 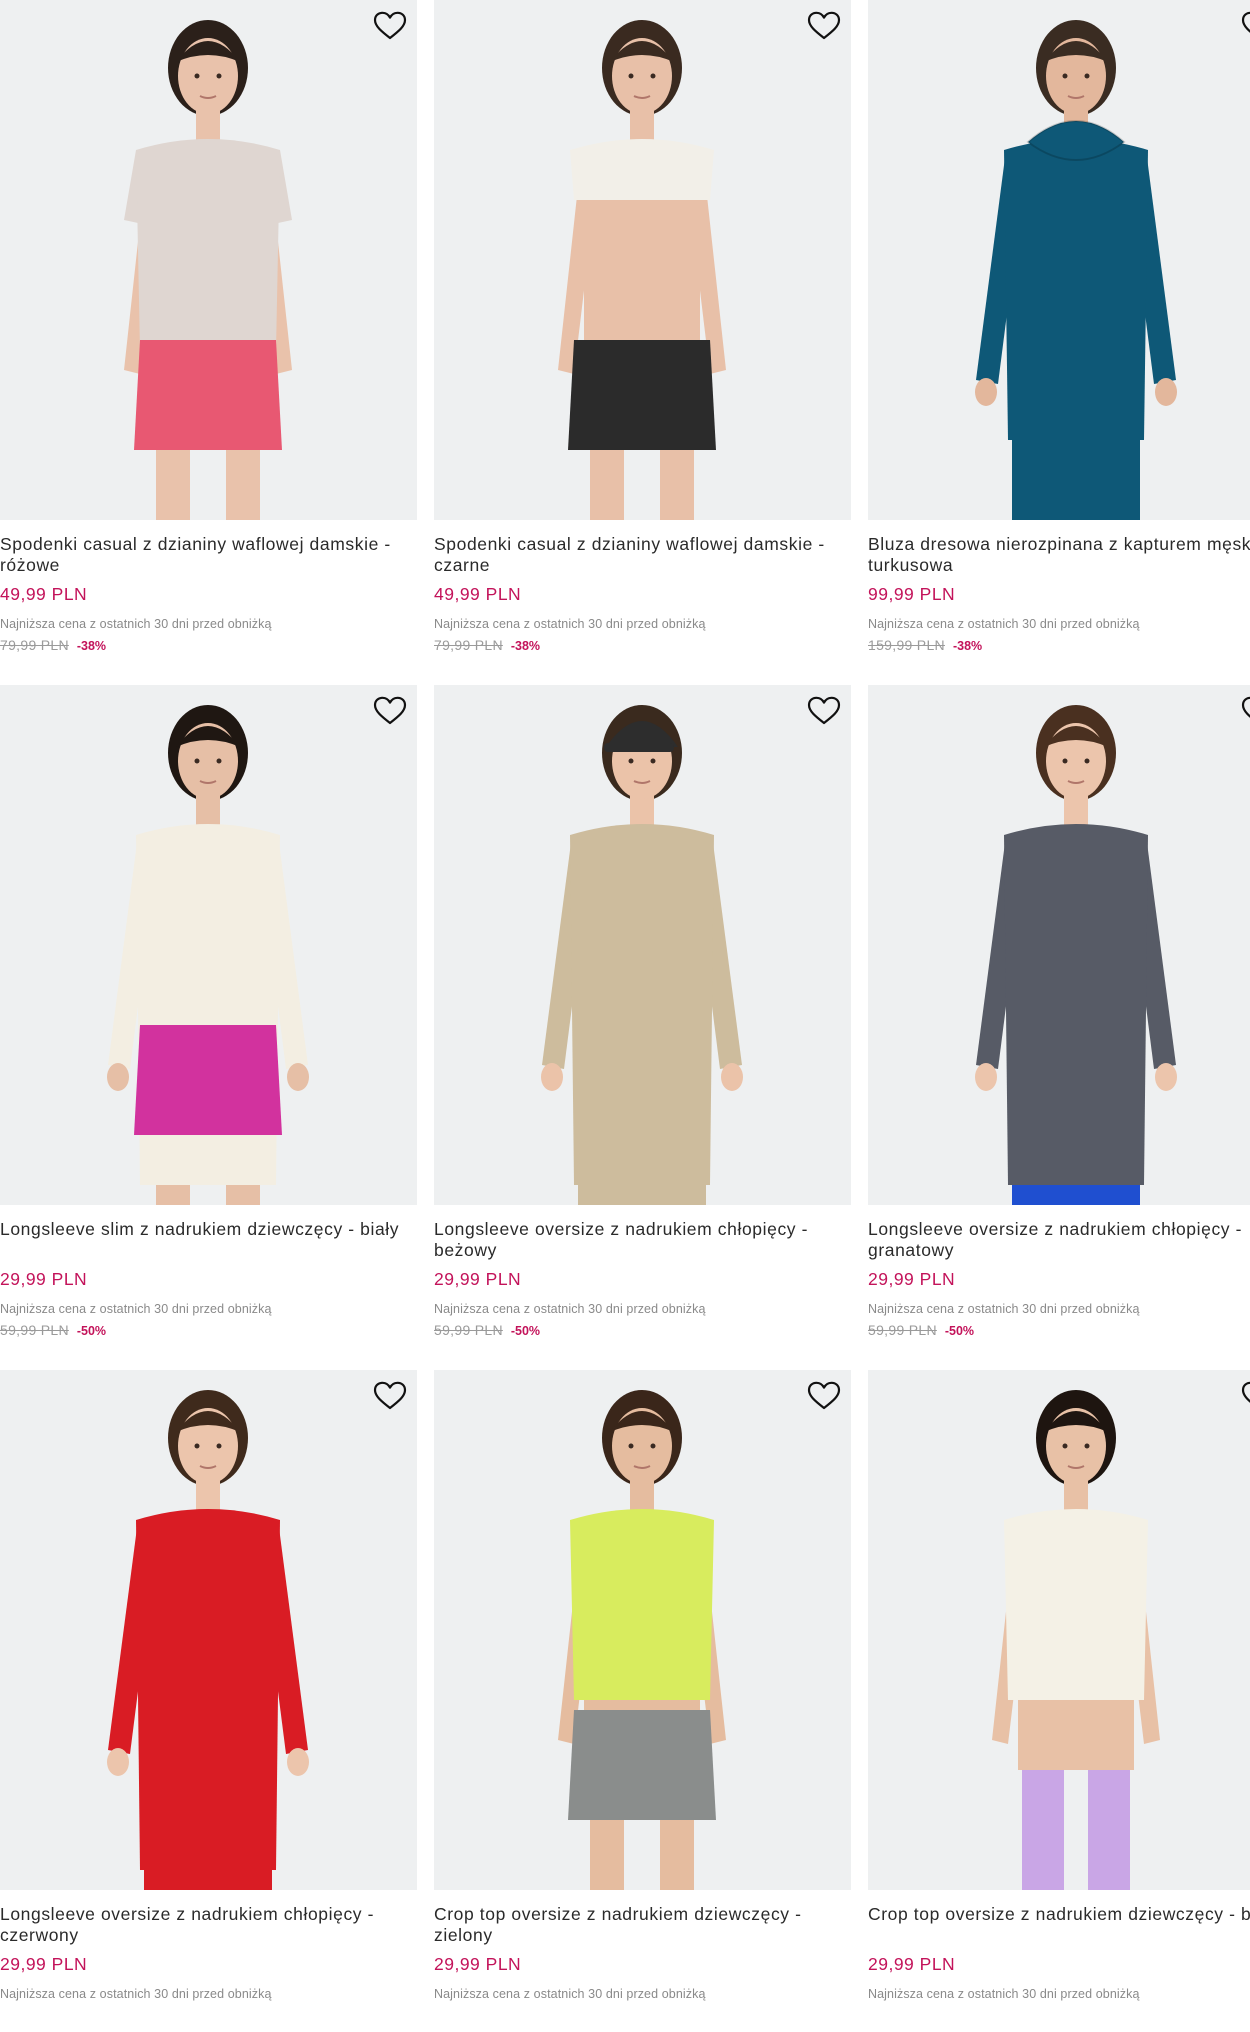 I want to click on product-price: 49,99 PLN, so click(x=44, y=594).